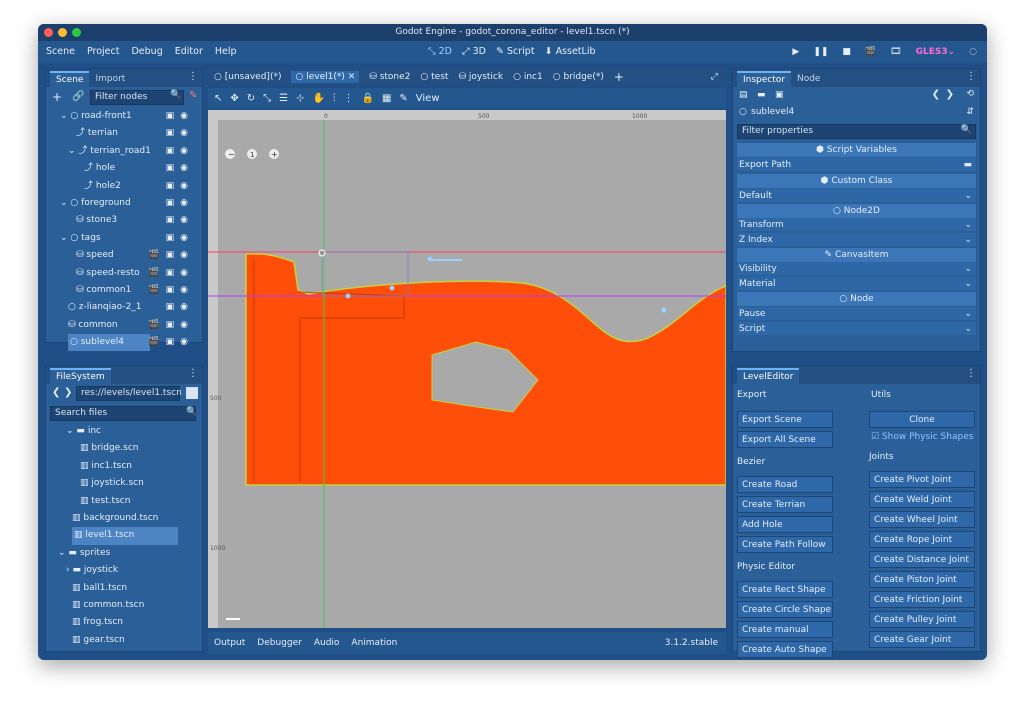 The height and width of the screenshot is (711, 1024). Describe the element at coordinates (56, 392) in the screenshot. I see `back-icon: ❮` at that location.